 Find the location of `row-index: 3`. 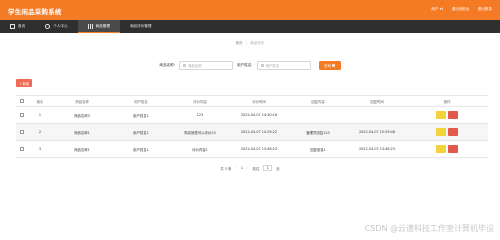

row-index: 3 is located at coordinates (40, 149).